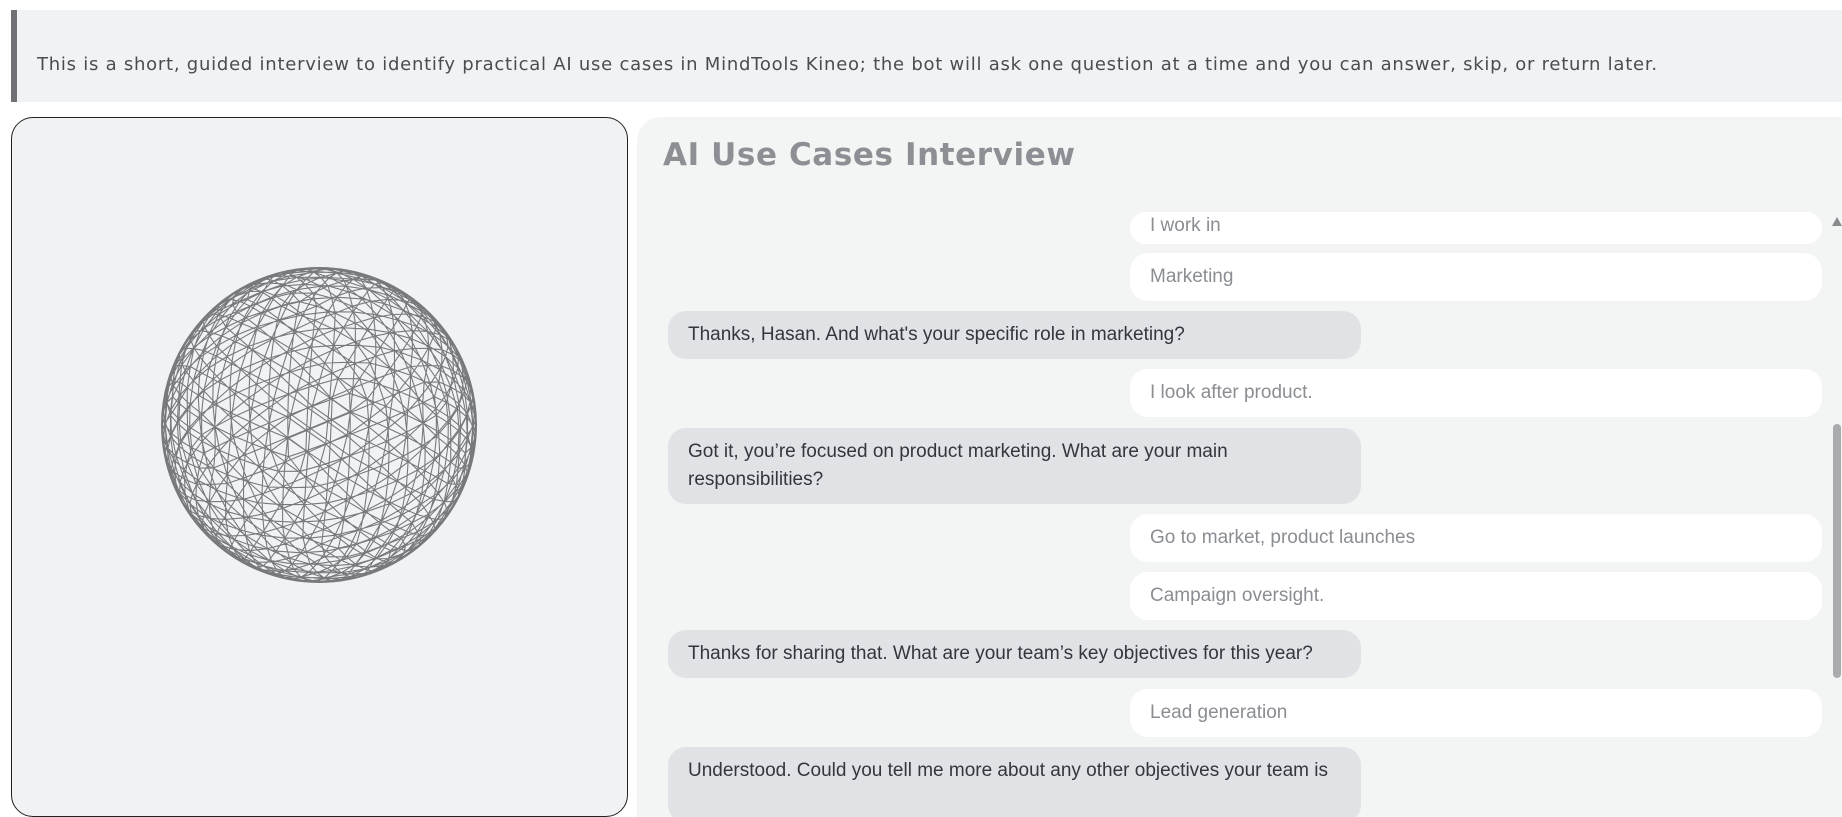  I want to click on chat-scrollbar, so click(1837, 514).